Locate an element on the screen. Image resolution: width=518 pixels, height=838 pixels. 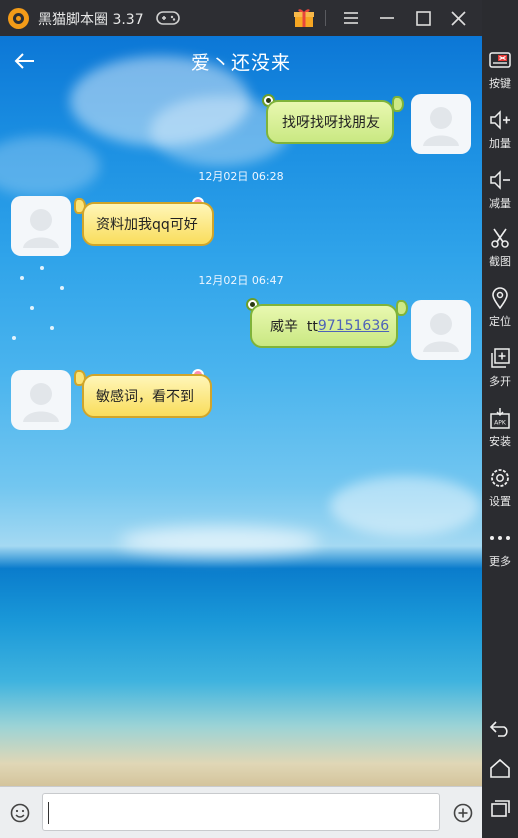
sidebar-item-label: 减量 is located at coordinates (500, 203).